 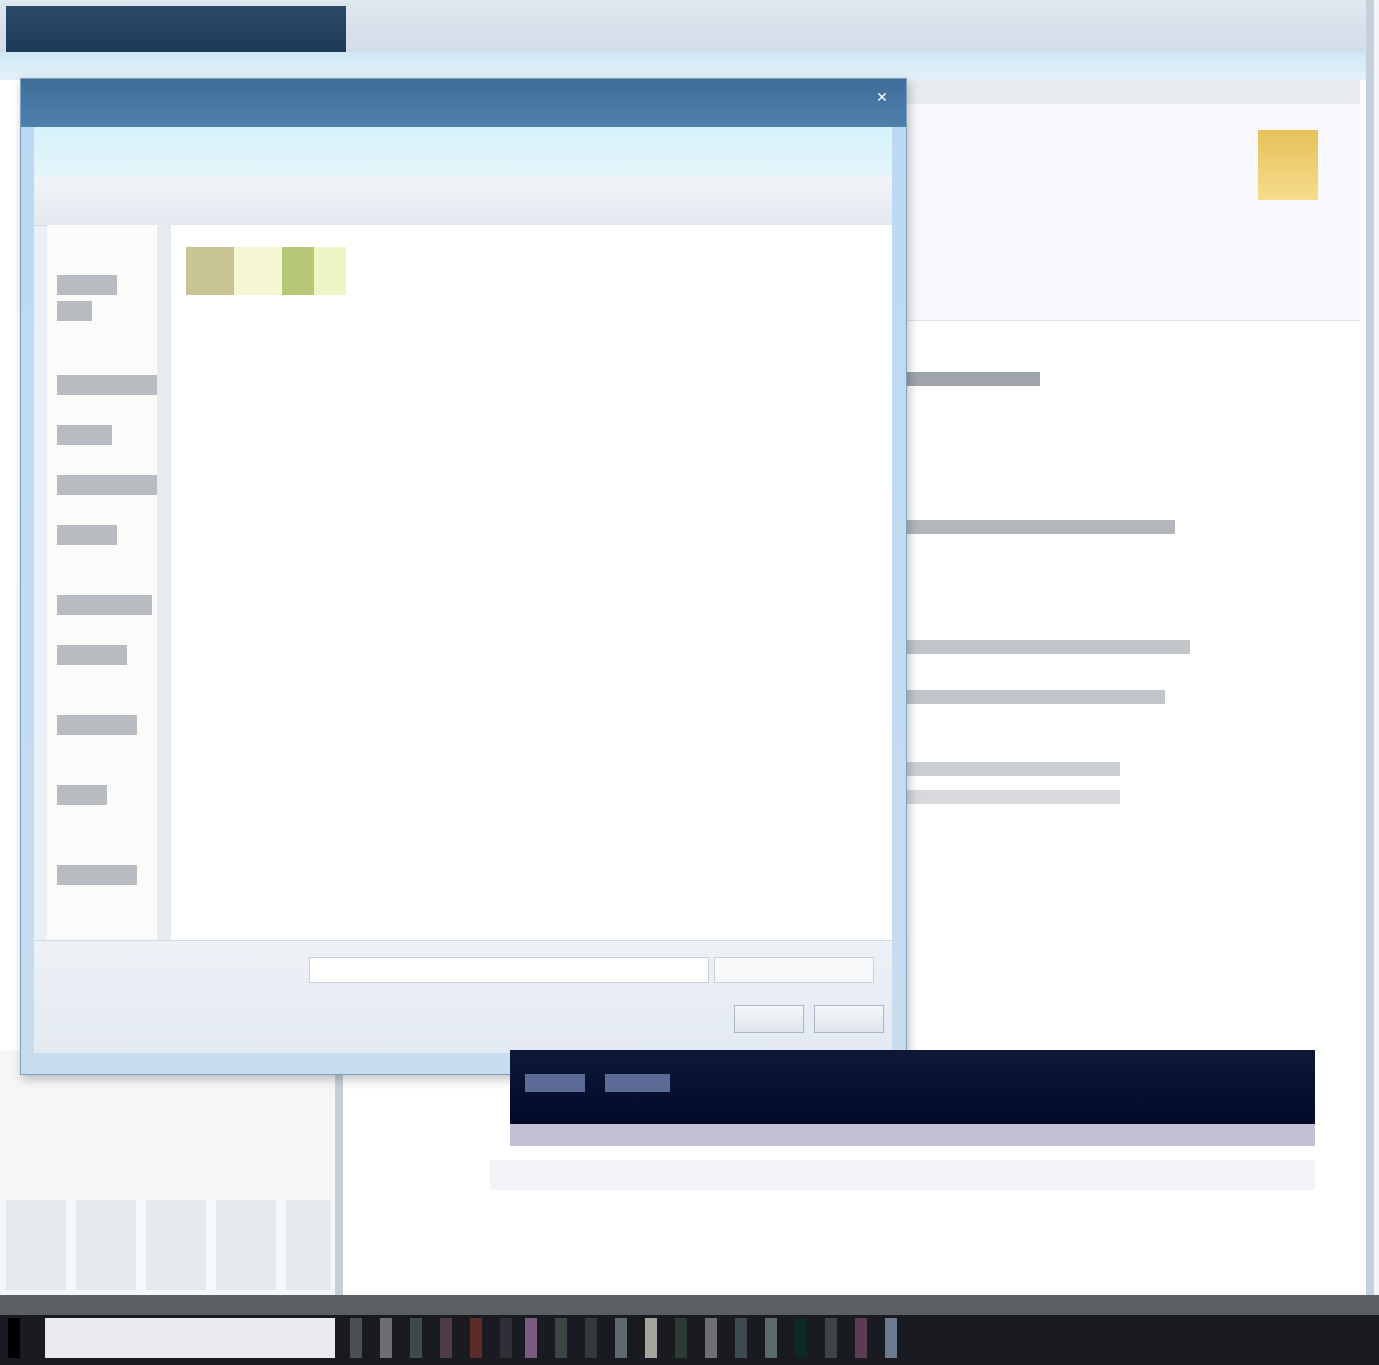 I want to click on close-icon: ✕, so click(x=882, y=98).